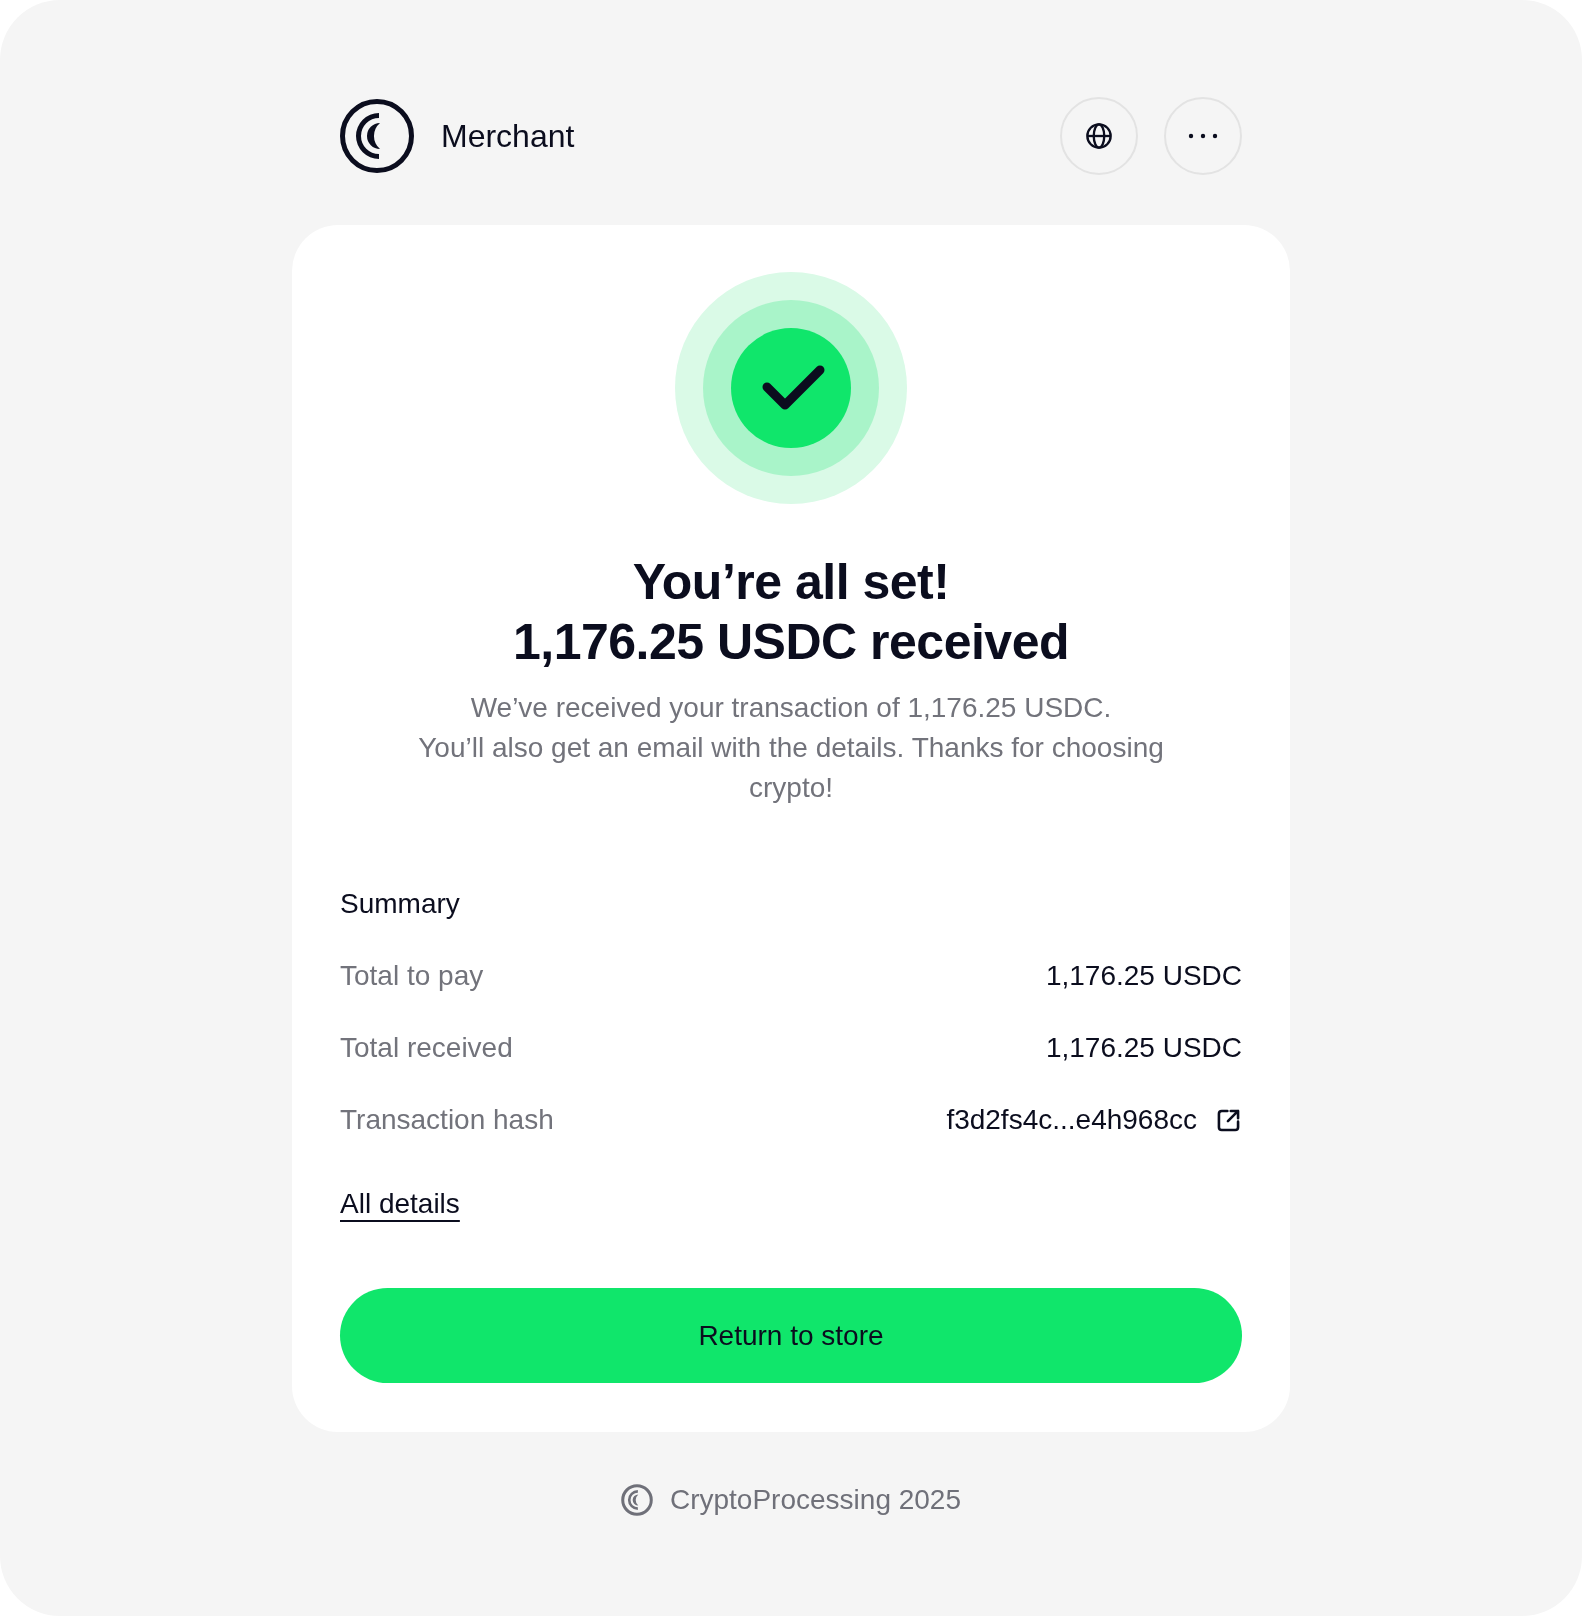 Image resolution: width=1582 pixels, height=1616 pixels. I want to click on more-icon, so click(1203, 136).